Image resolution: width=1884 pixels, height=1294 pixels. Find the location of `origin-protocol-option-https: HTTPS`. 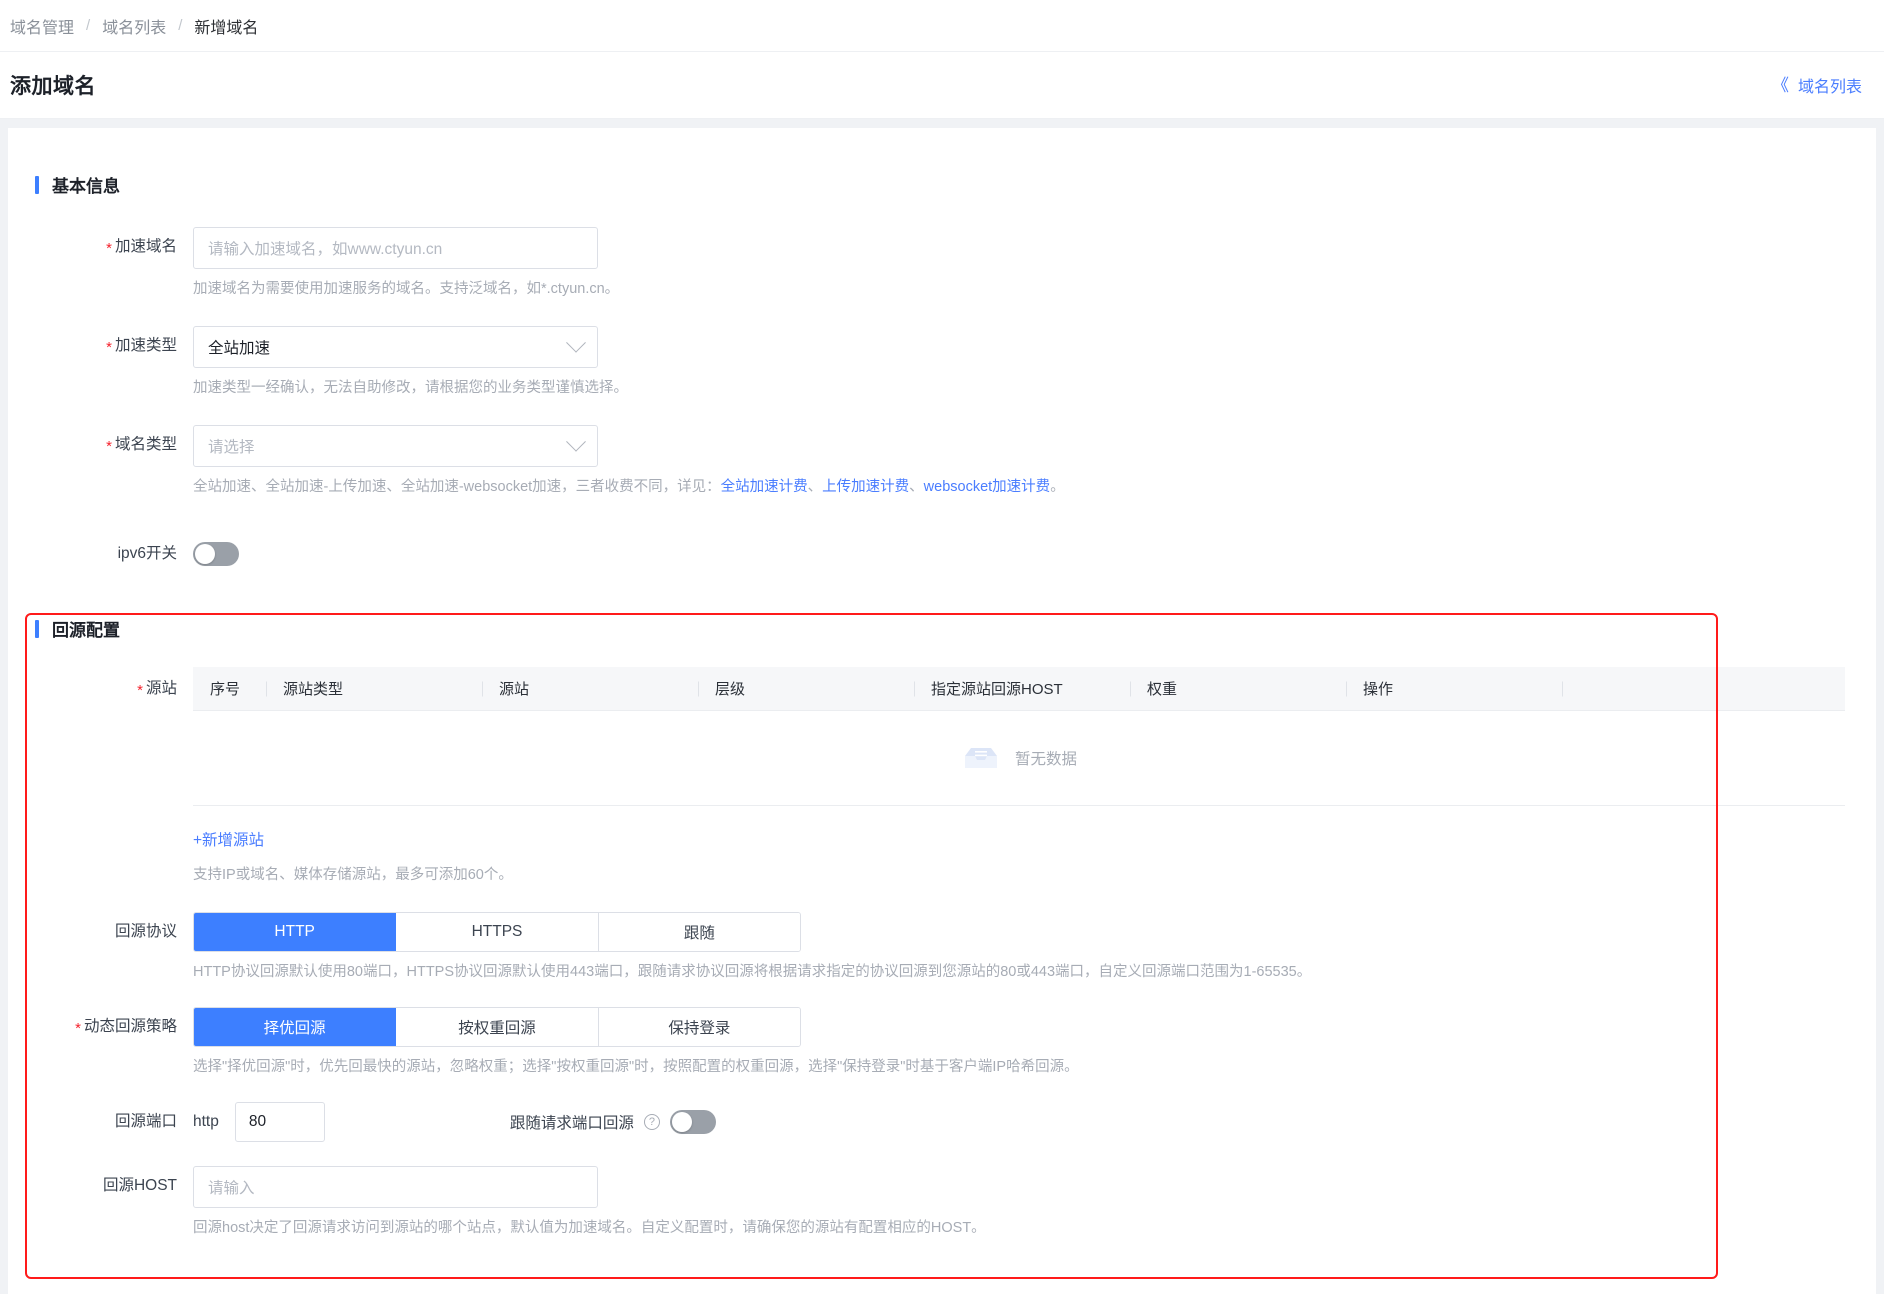

origin-protocol-option-https: HTTPS is located at coordinates (497, 932).